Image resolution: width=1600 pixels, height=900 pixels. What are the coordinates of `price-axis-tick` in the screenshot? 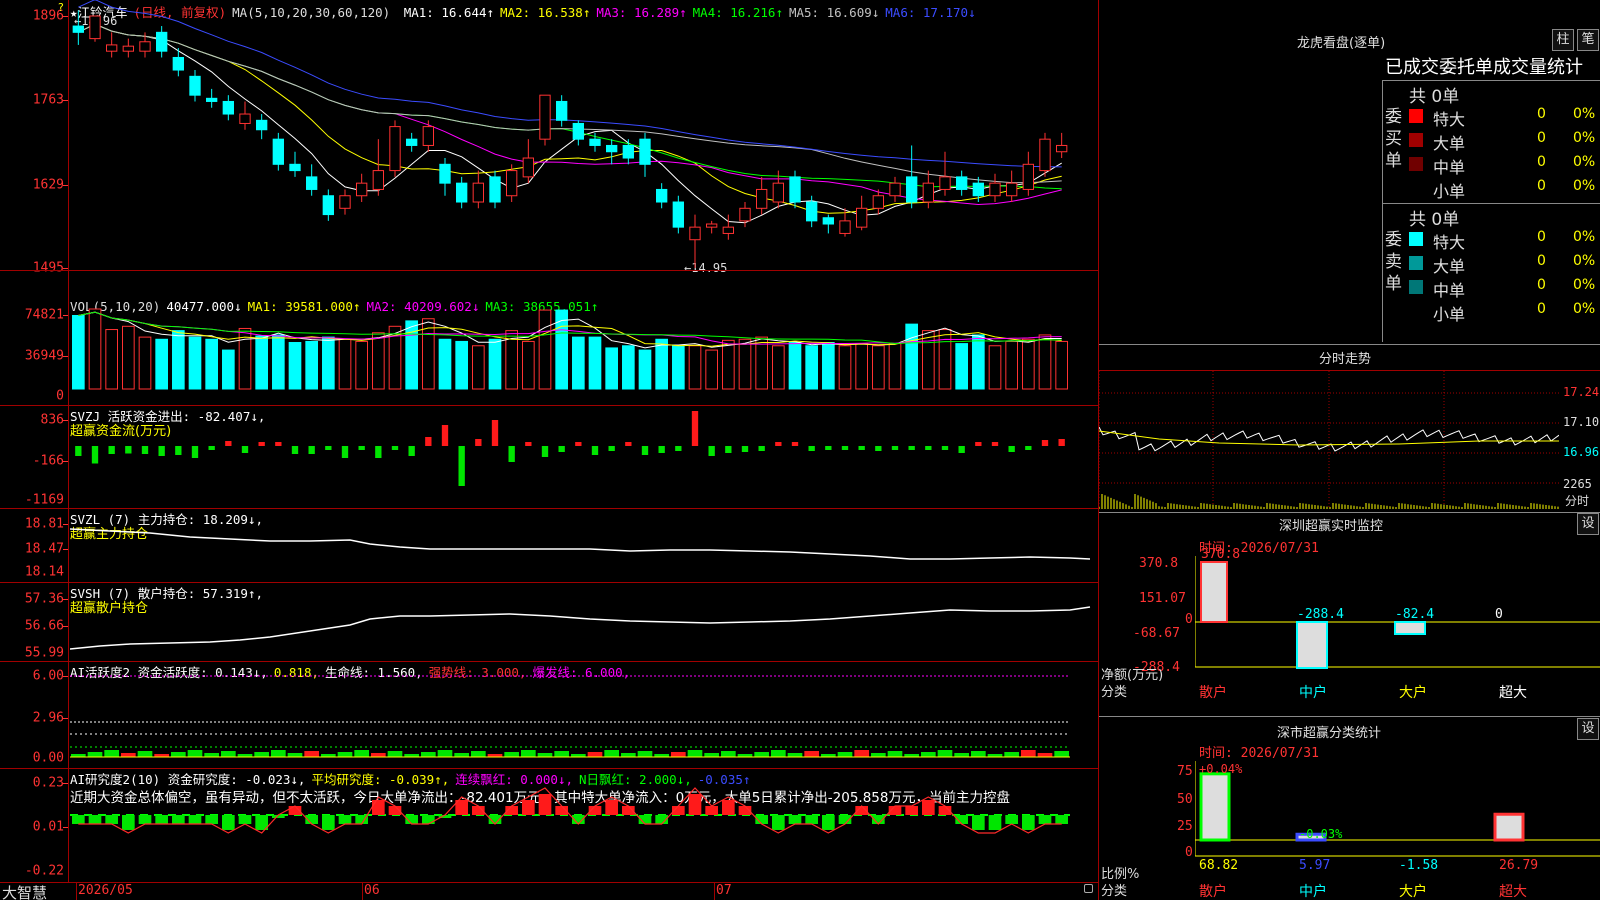 It's located at (65, 185).